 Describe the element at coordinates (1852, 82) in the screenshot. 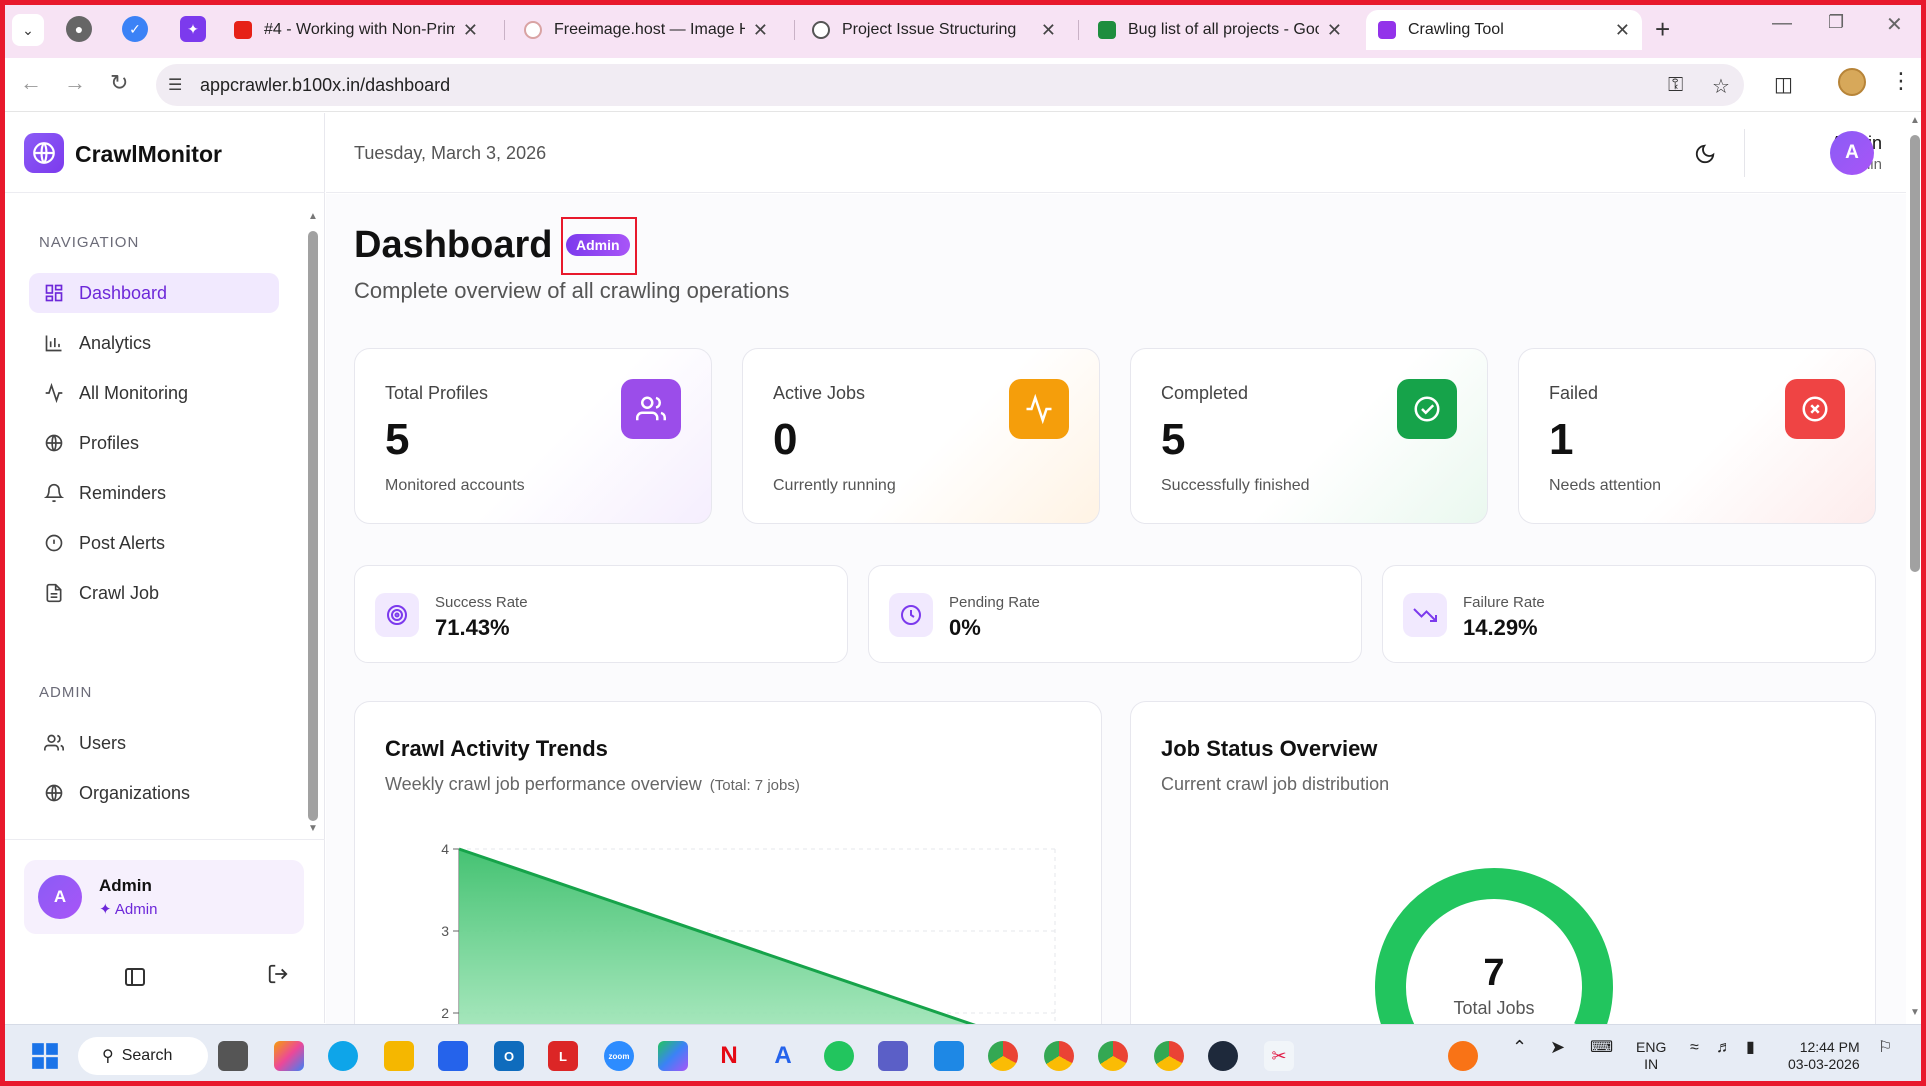

I see `browser-profile-avatar` at that location.